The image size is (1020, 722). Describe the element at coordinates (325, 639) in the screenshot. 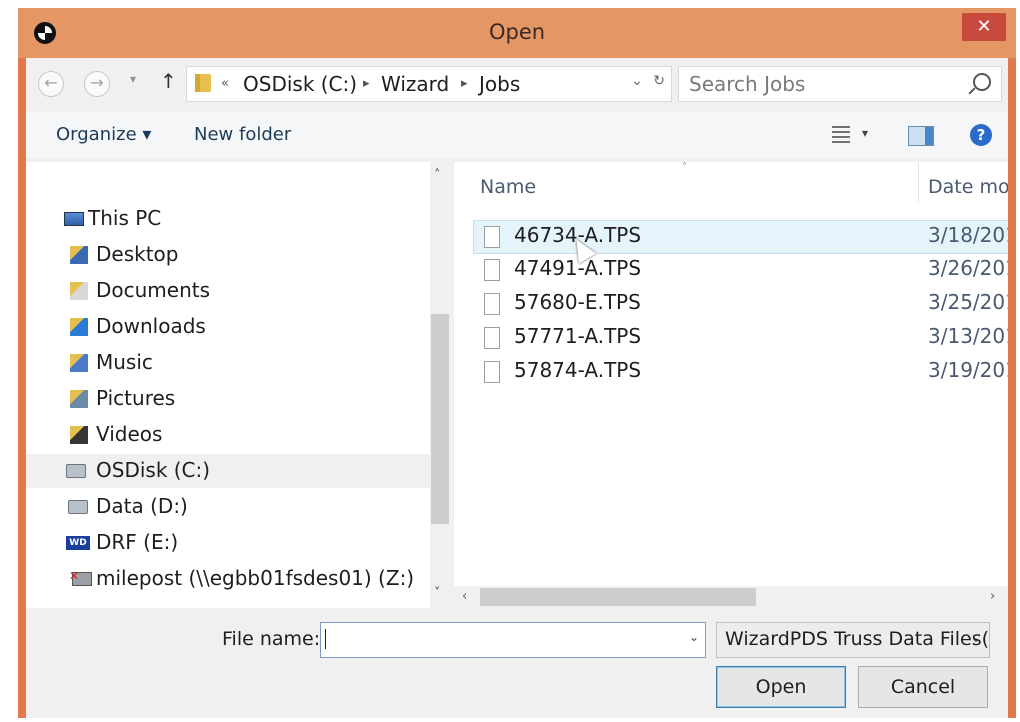

I see `text-caret` at that location.